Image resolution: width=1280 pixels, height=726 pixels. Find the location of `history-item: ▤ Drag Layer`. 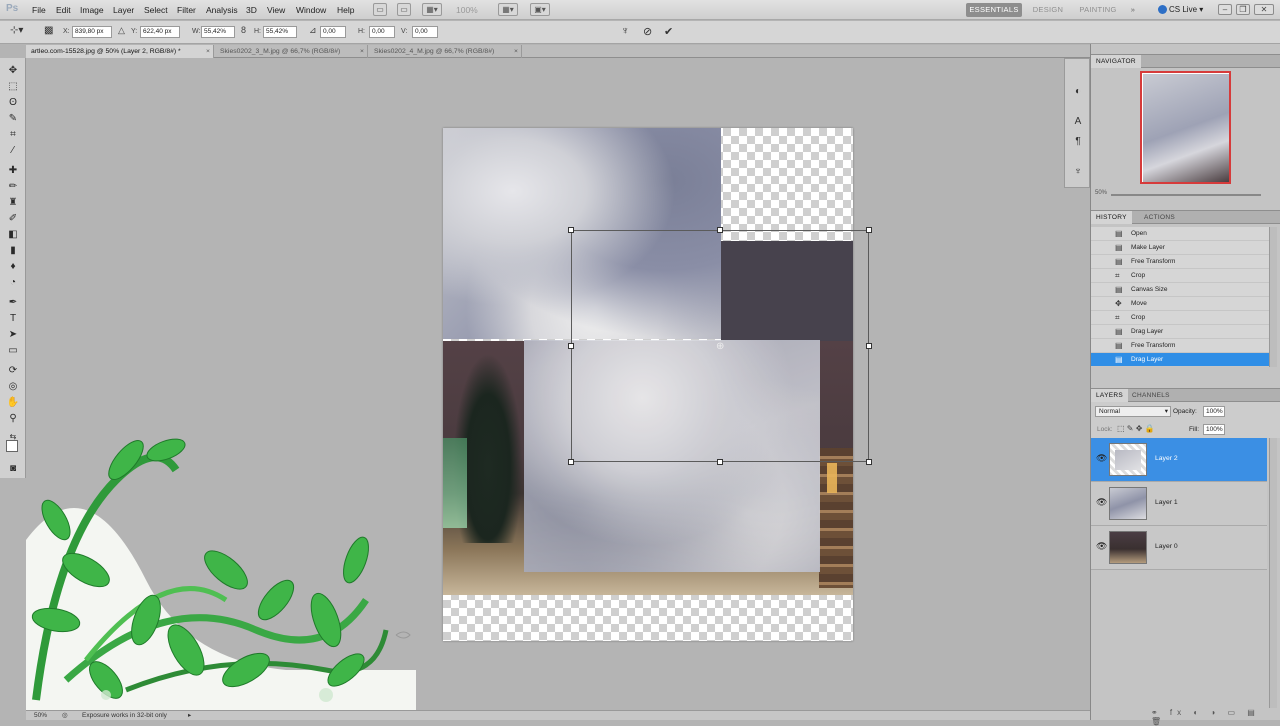

history-item: ▤ Drag Layer is located at coordinates (1181, 332).